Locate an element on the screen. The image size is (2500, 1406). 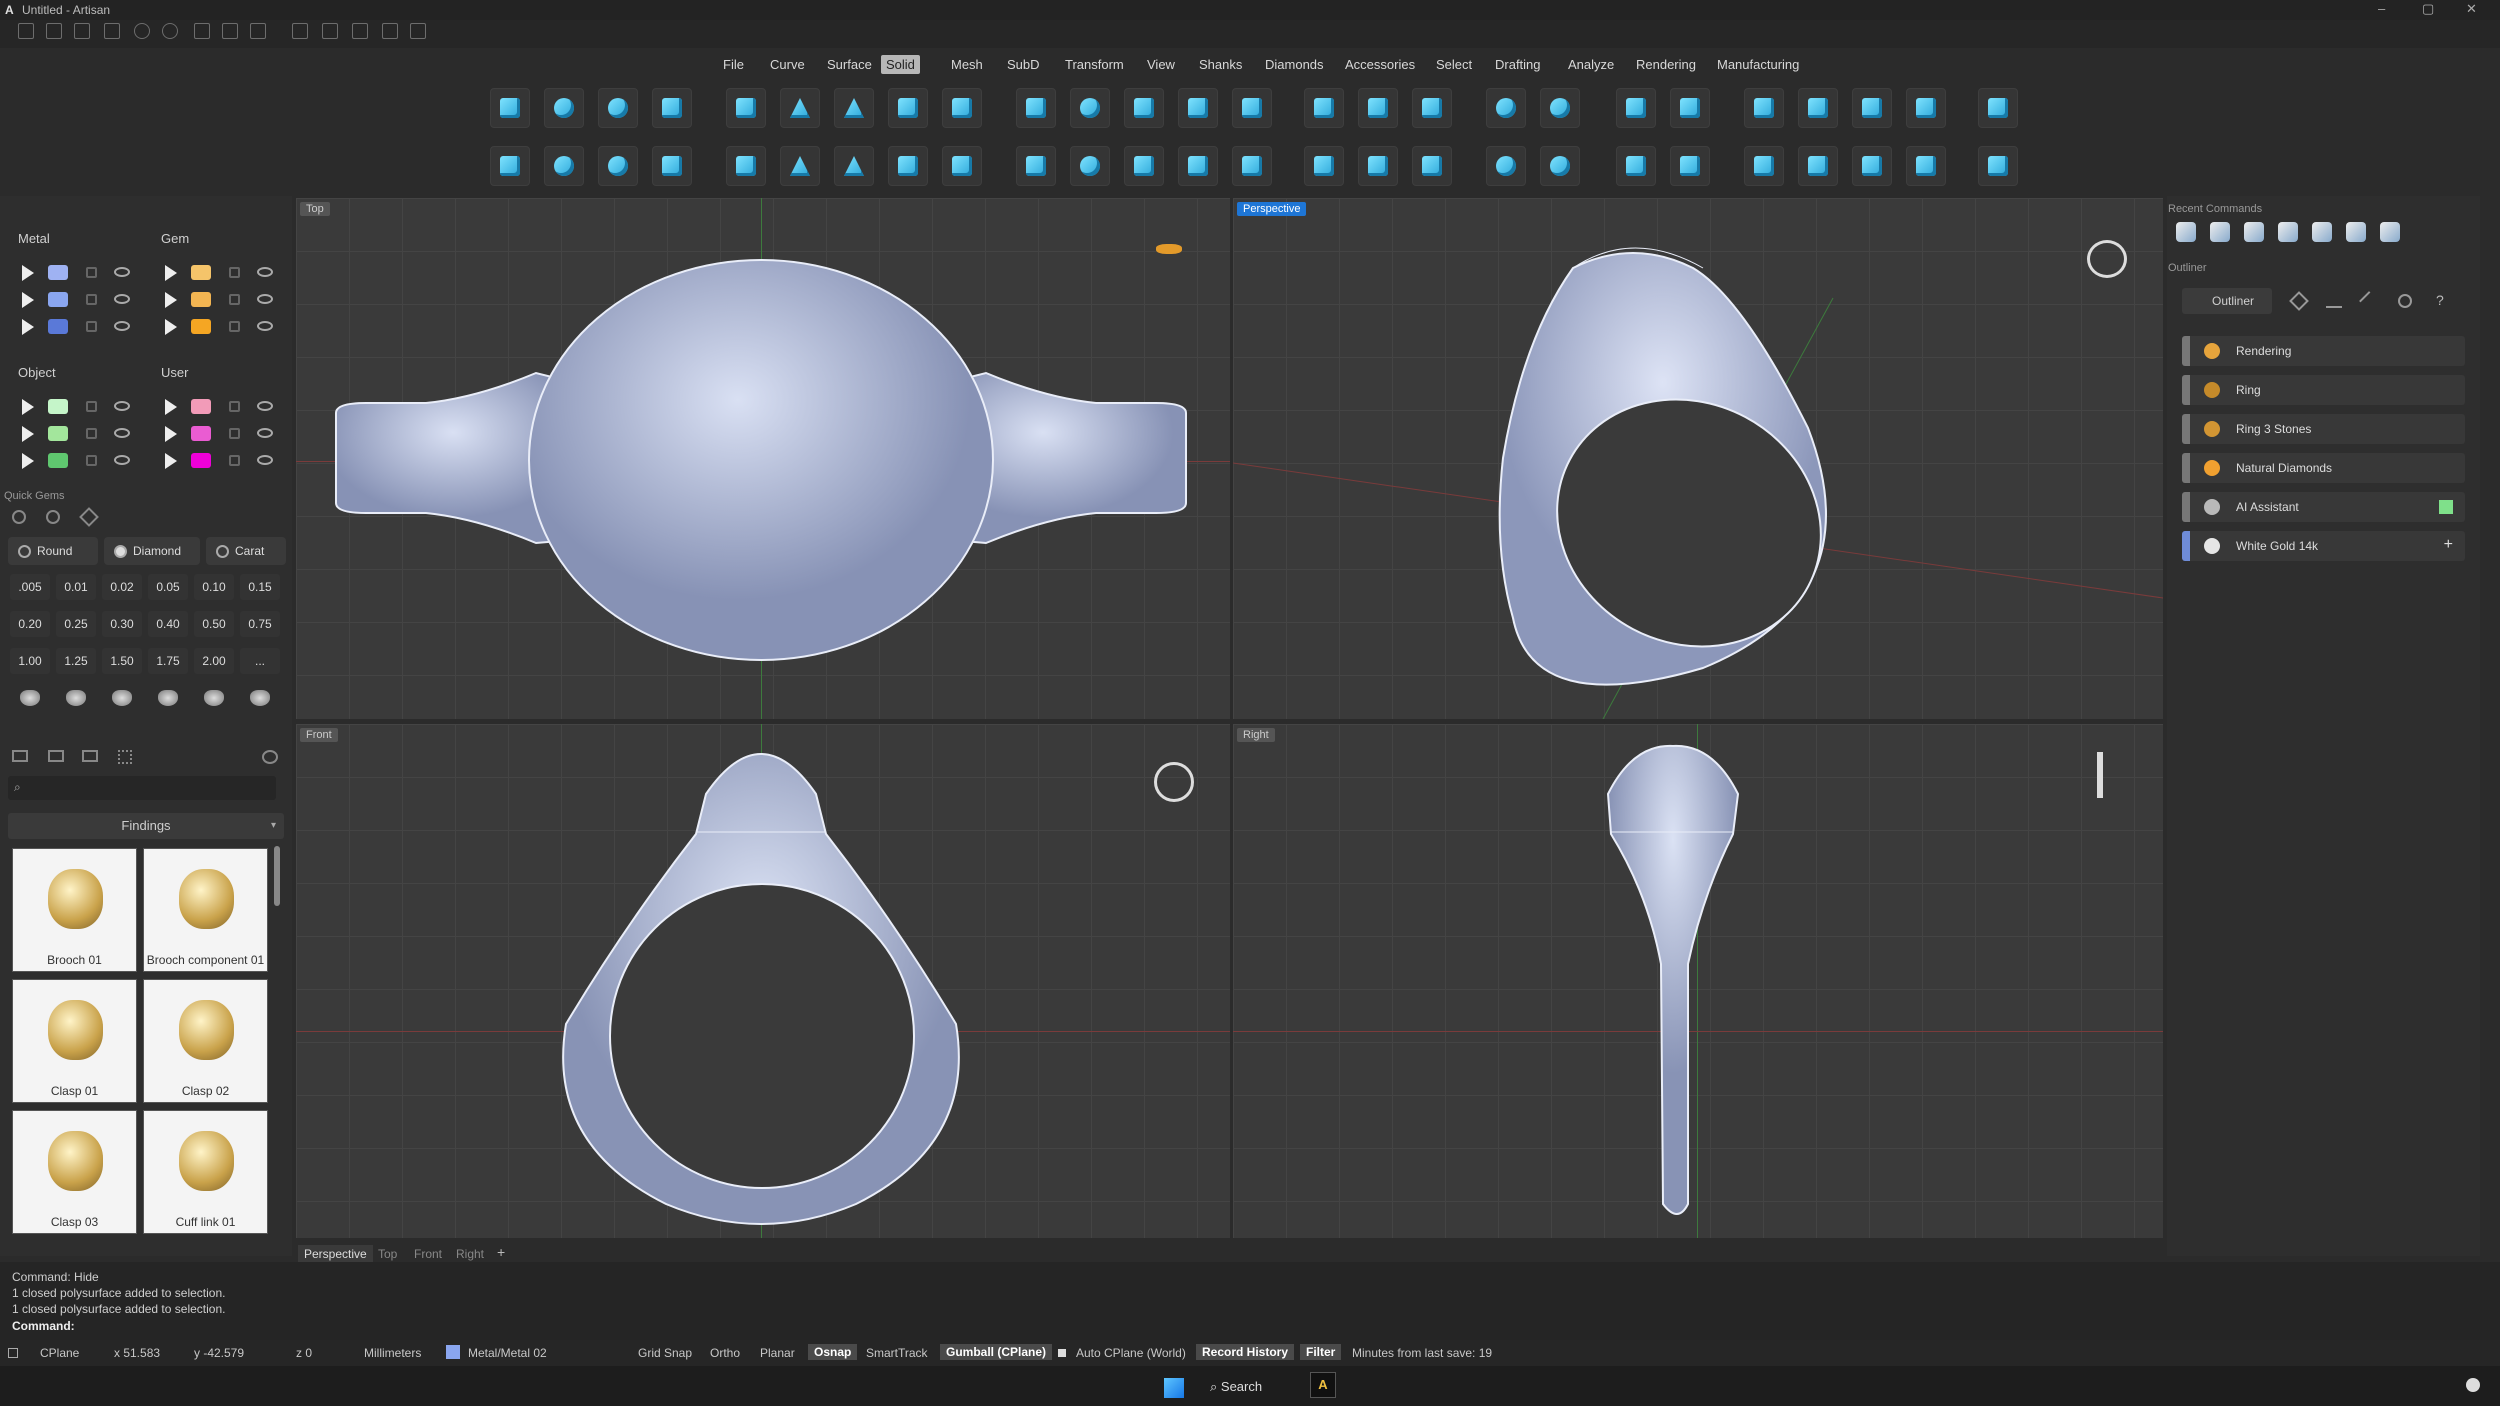
gem-material-diamond-chip: Diamond is located at coordinates (152, 551).